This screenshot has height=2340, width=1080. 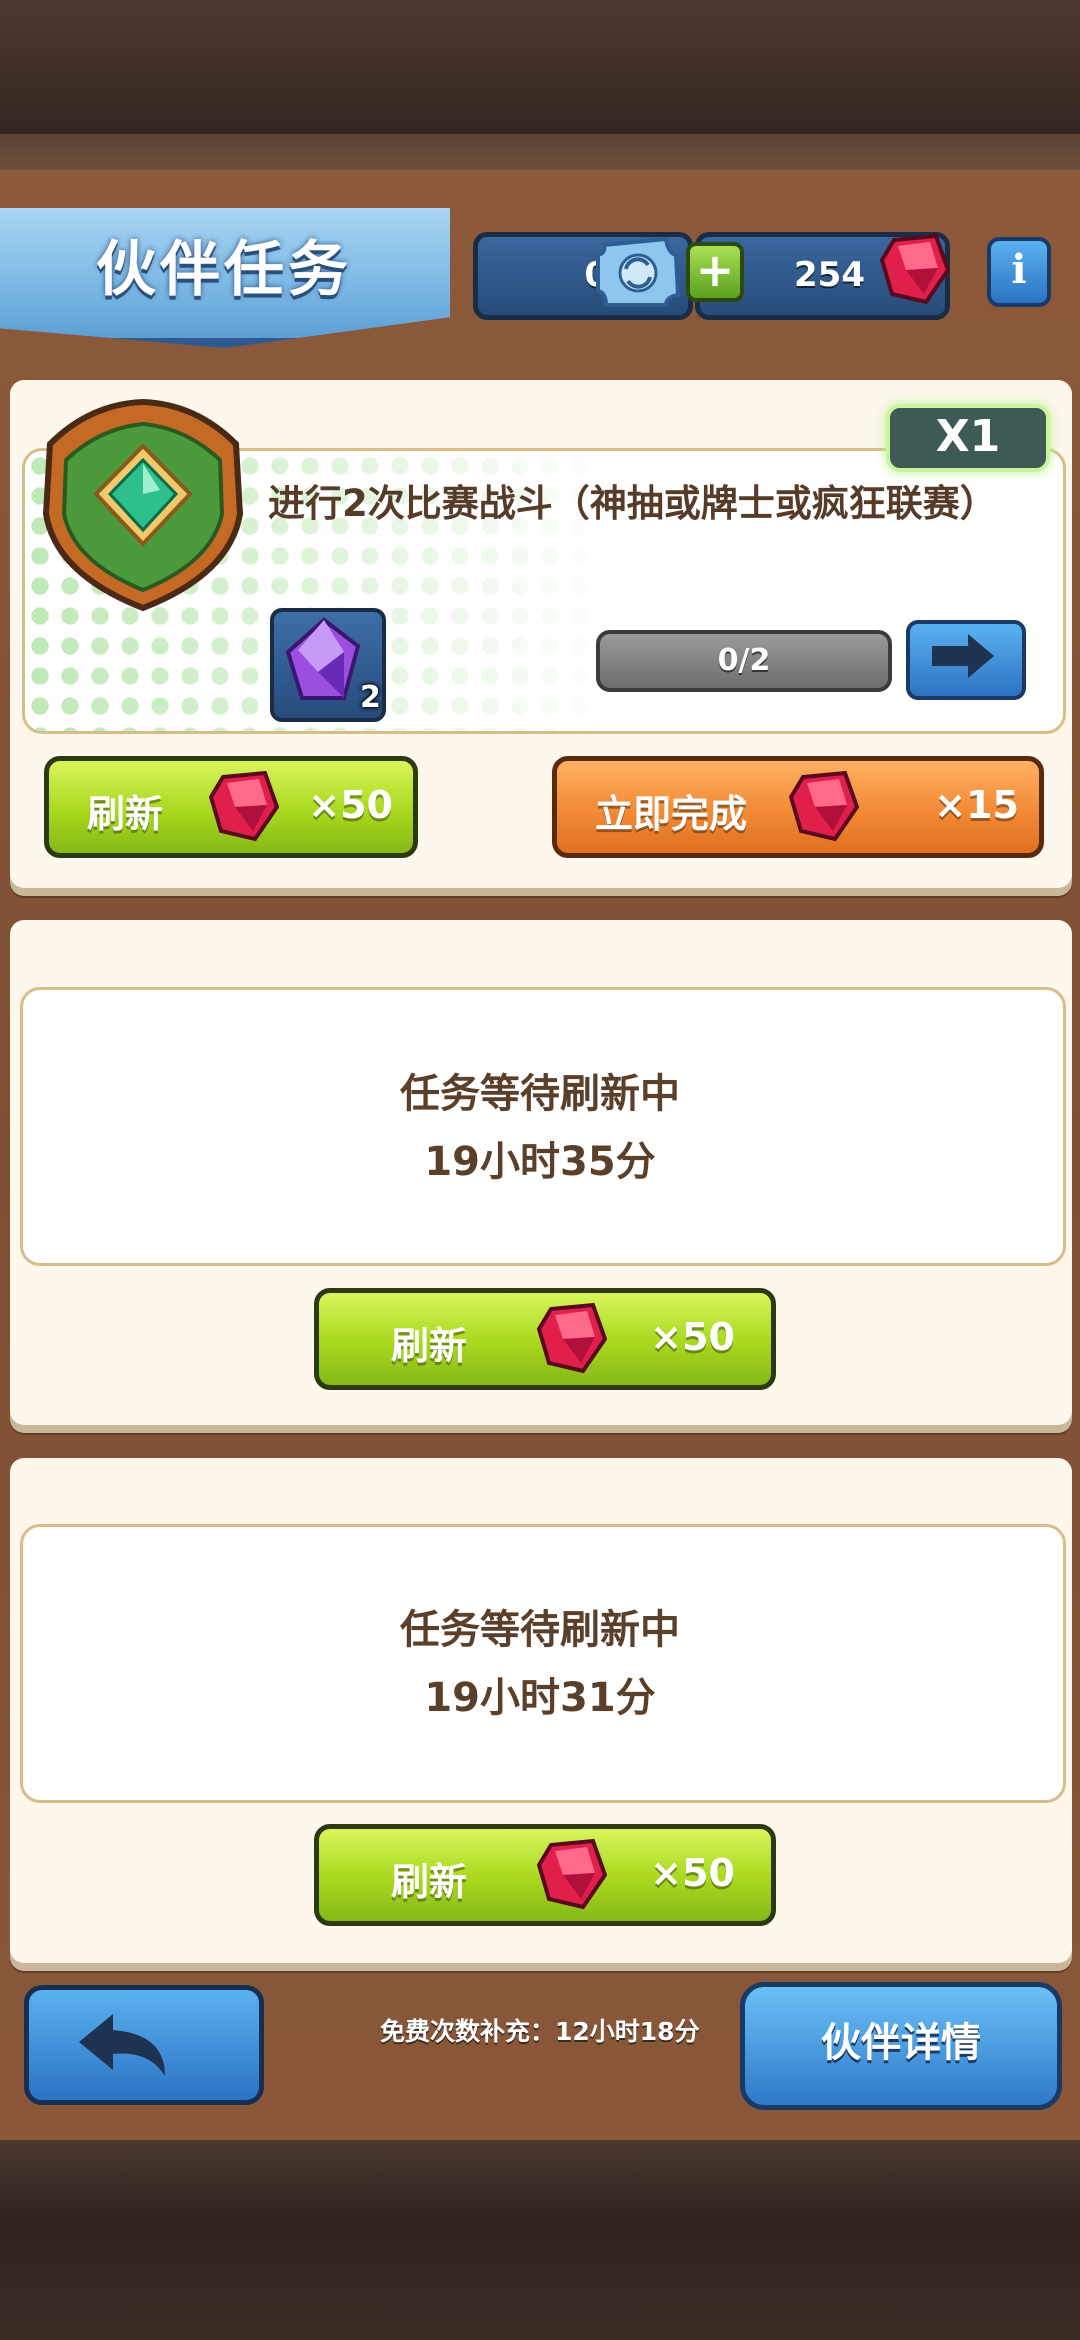 I want to click on back-arrow-icon, so click(x=122, y=2045).